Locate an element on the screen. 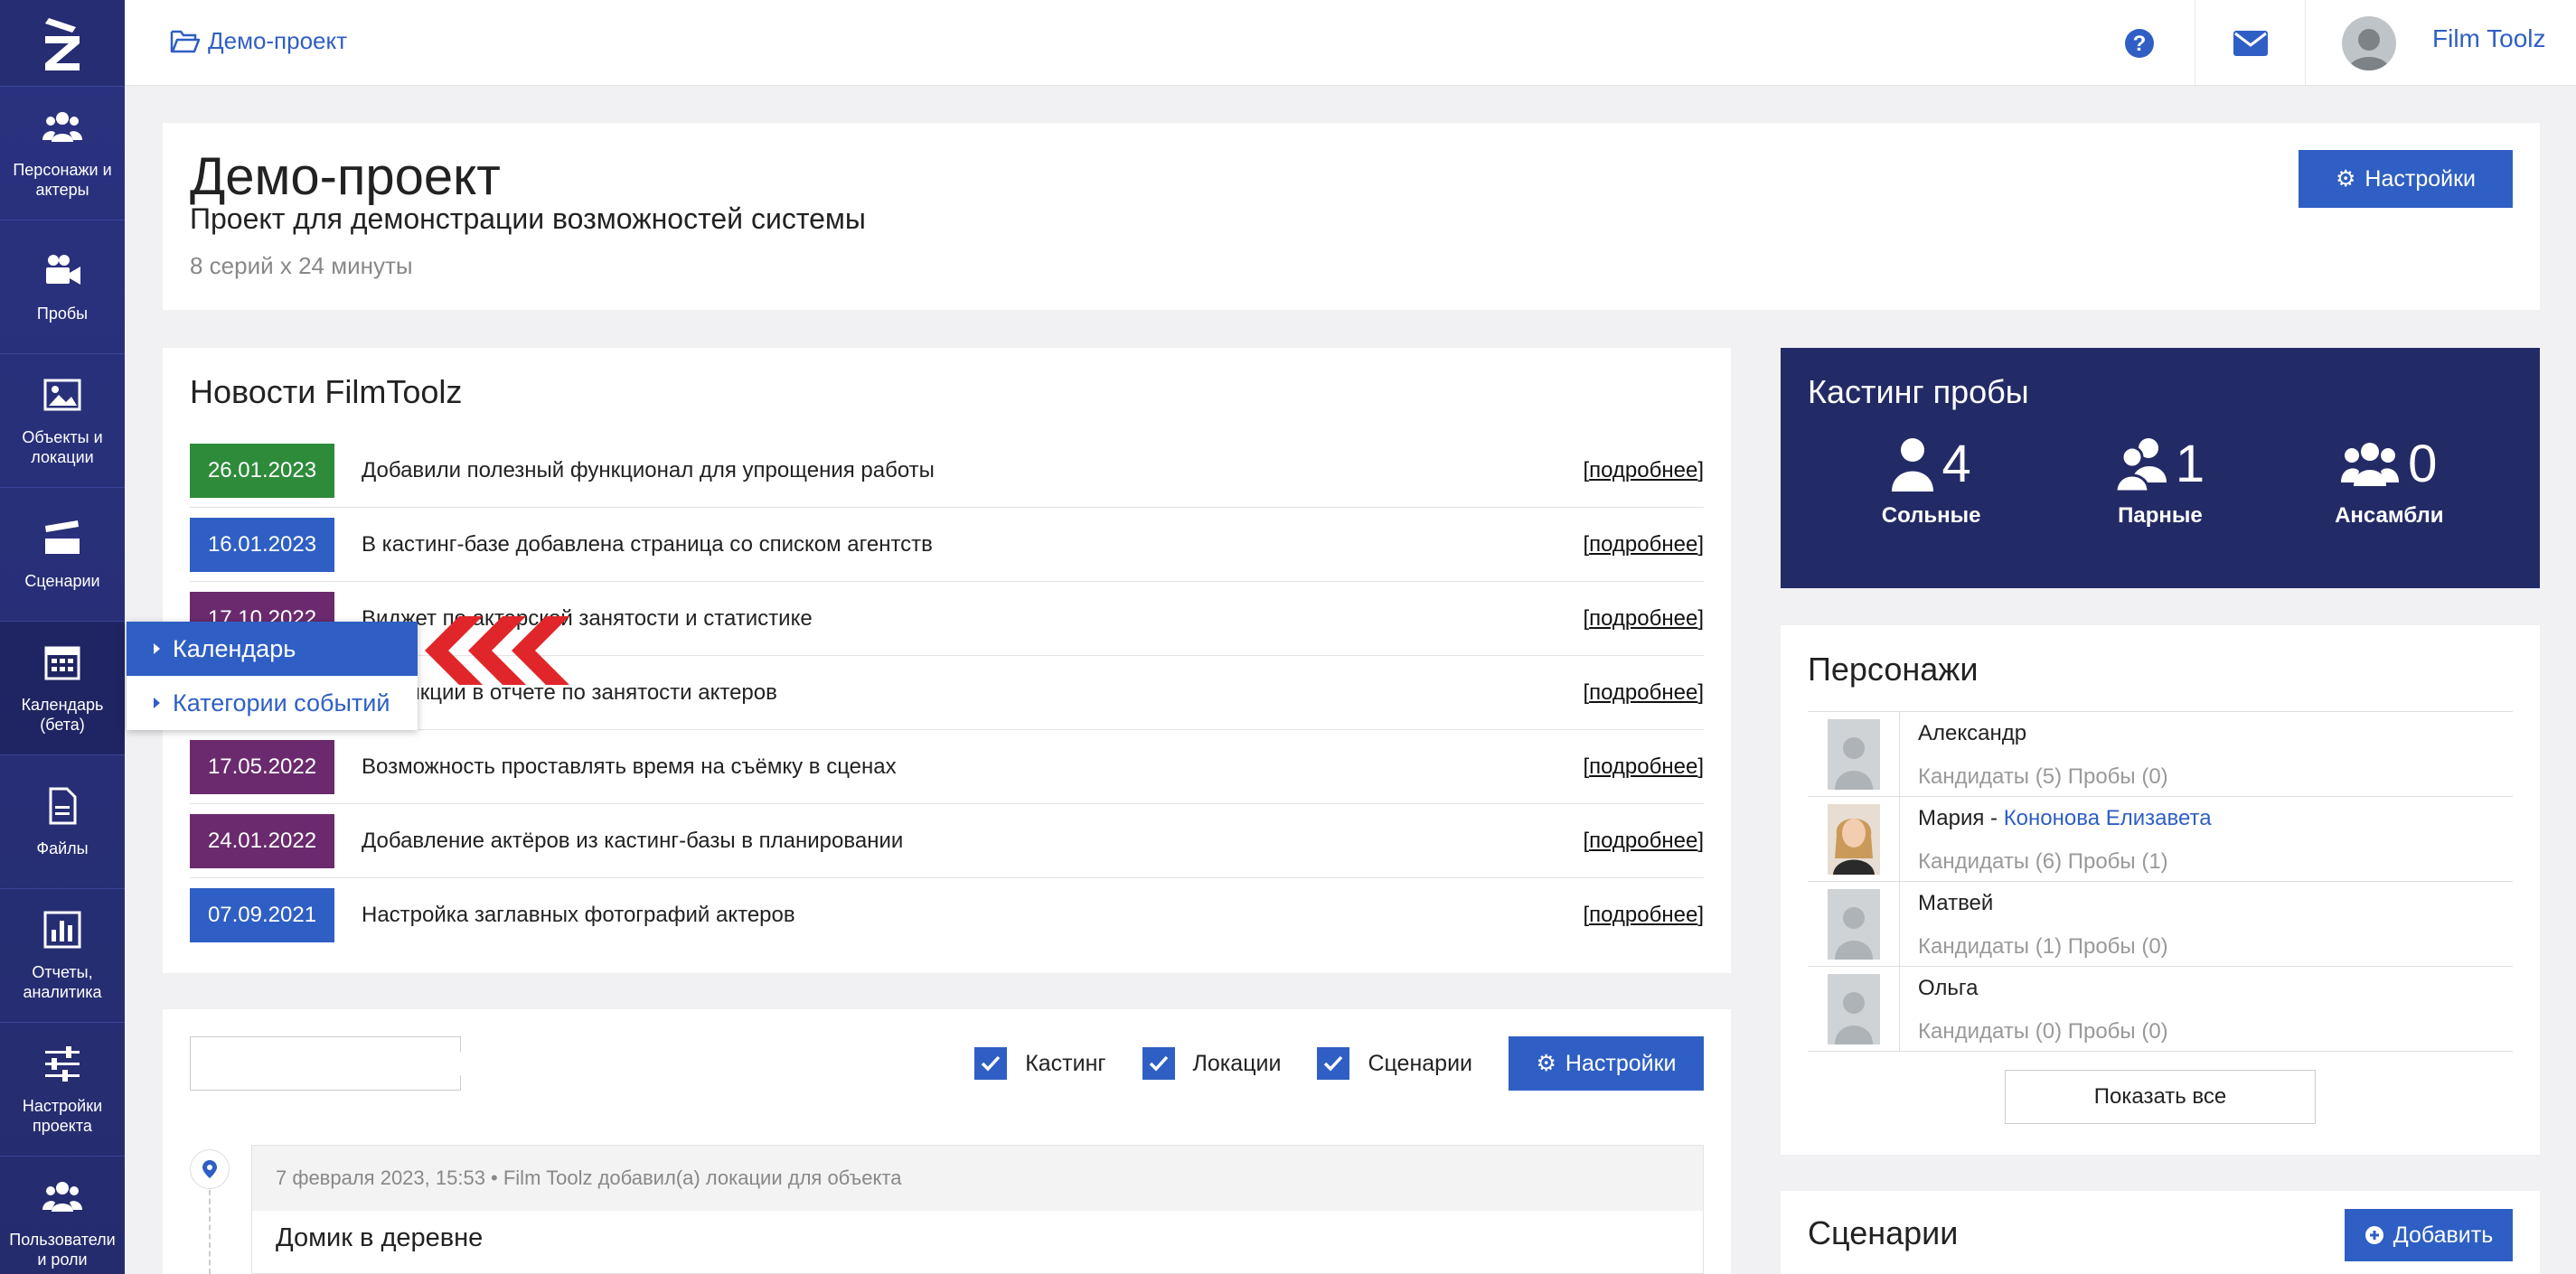 This screenshot has height=1274, width=2576. add-scenario-button: Добавить is located at coordinates (2429, 1235).